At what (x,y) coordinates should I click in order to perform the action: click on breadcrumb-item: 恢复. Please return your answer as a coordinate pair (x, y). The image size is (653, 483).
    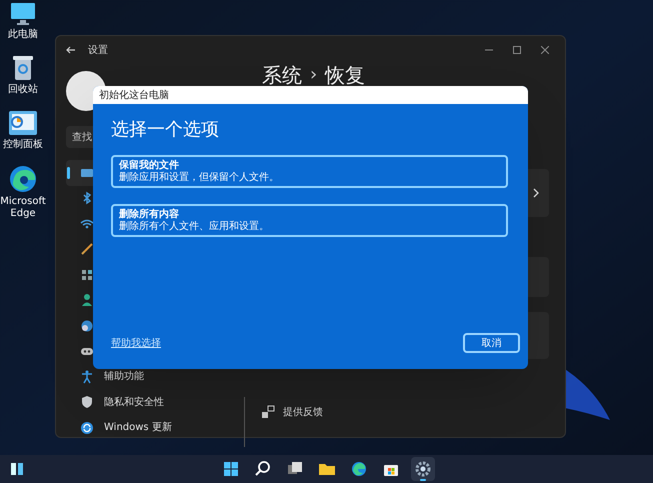
    Looking at the image, I should click on (345, 75).